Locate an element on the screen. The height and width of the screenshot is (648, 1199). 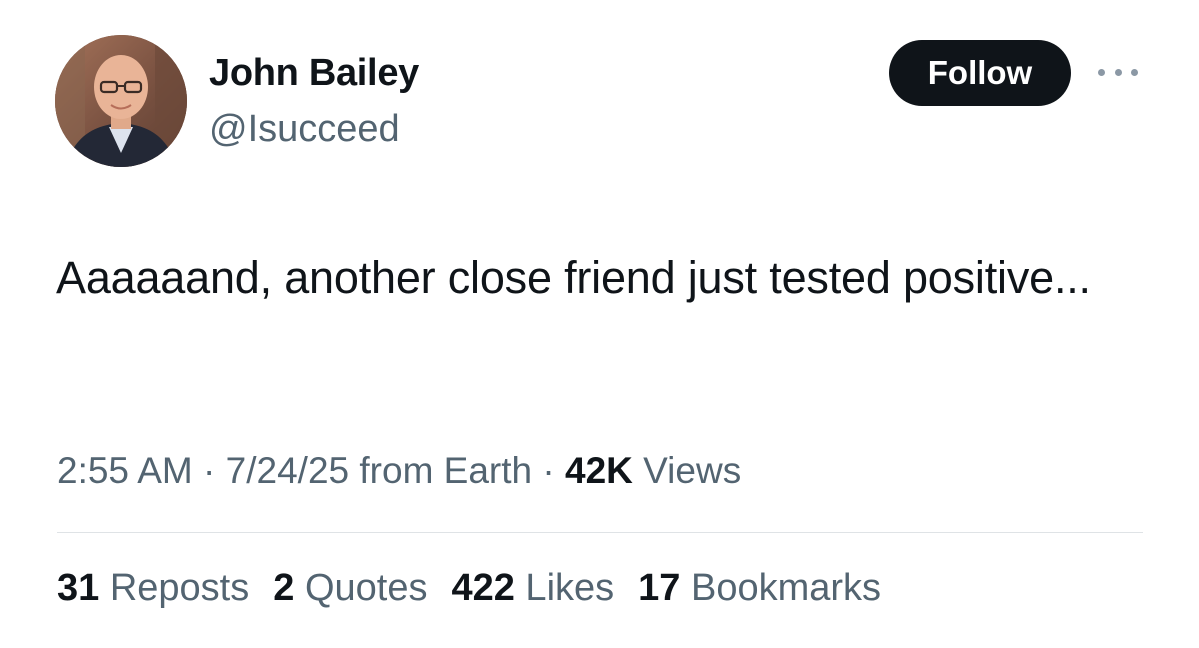
quotes-count: 2 is located at coordinates (284, 588).